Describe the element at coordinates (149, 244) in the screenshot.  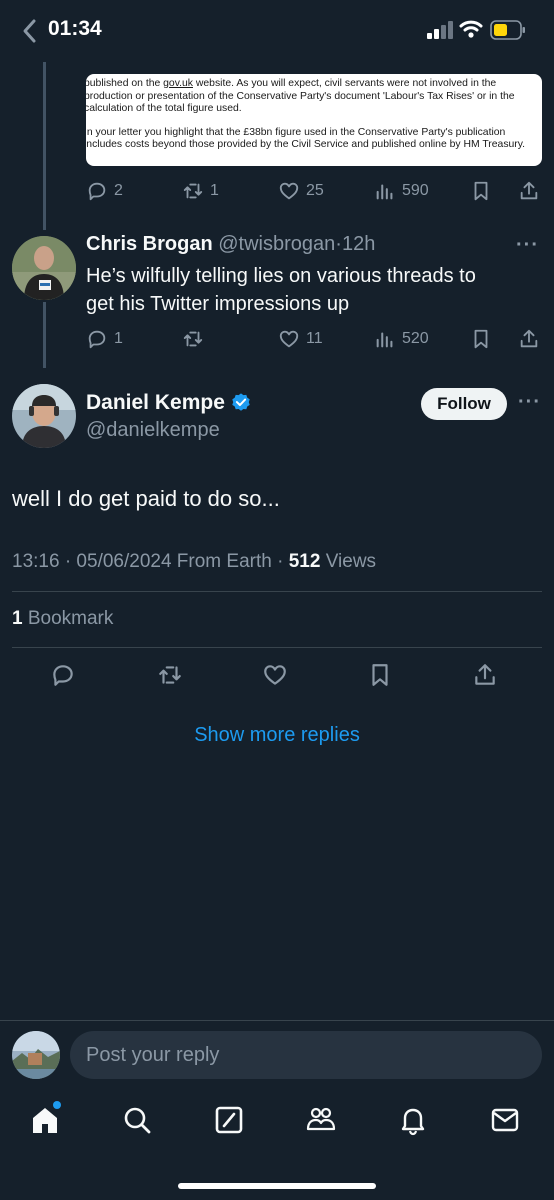
I see `display-name: Chris Brogan` at that location.